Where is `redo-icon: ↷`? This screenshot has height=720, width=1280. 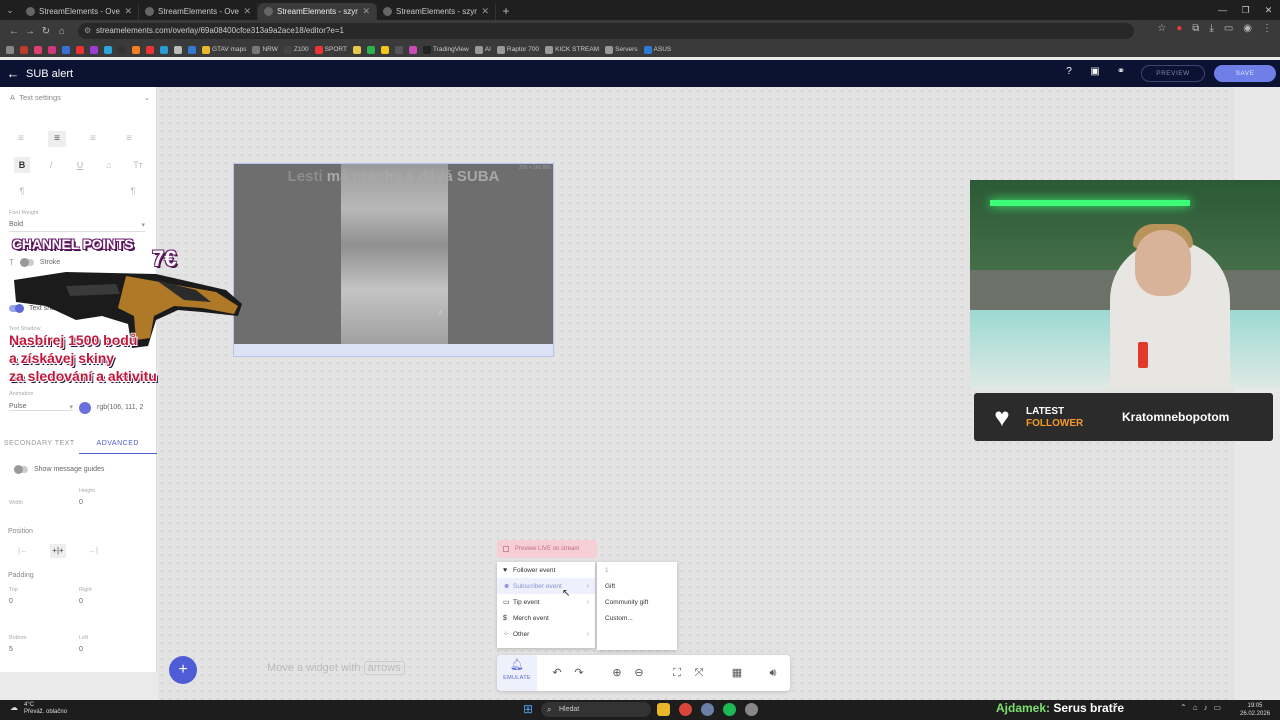
redo-icon: ↷ is located at coordinates (579, 673).